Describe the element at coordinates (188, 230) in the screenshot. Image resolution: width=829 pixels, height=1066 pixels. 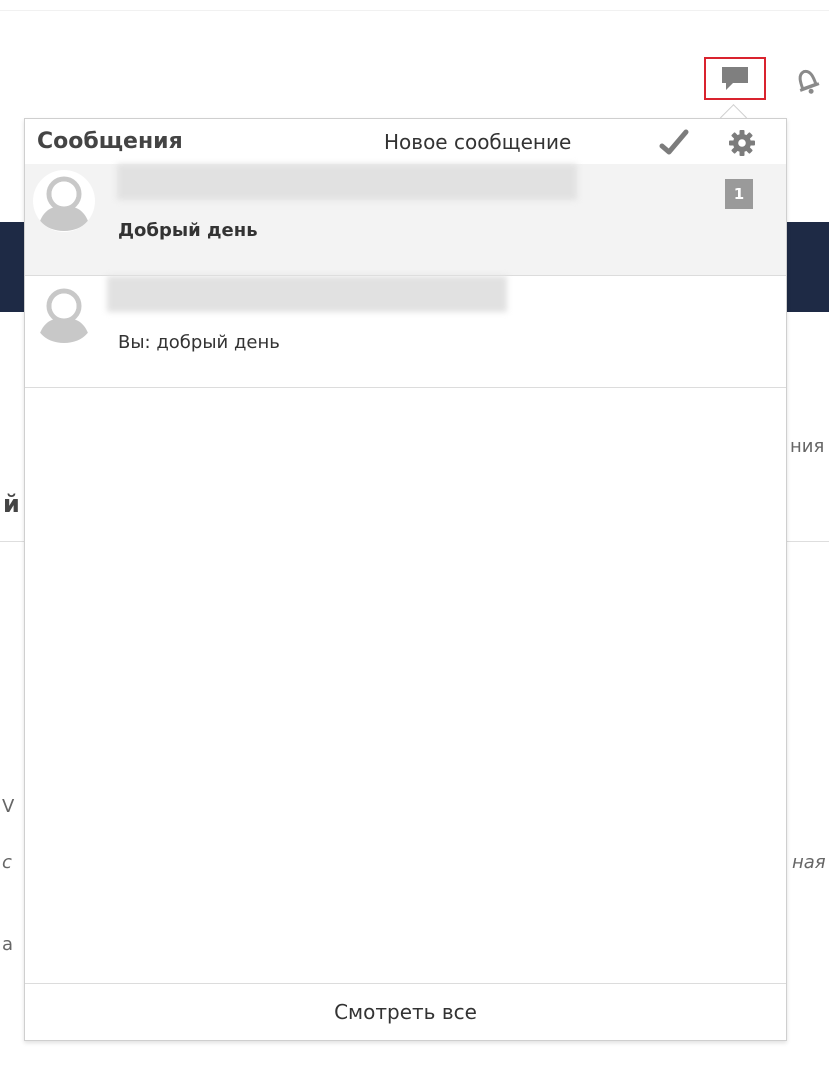
I see `message-preview: Добрый день` at that location.